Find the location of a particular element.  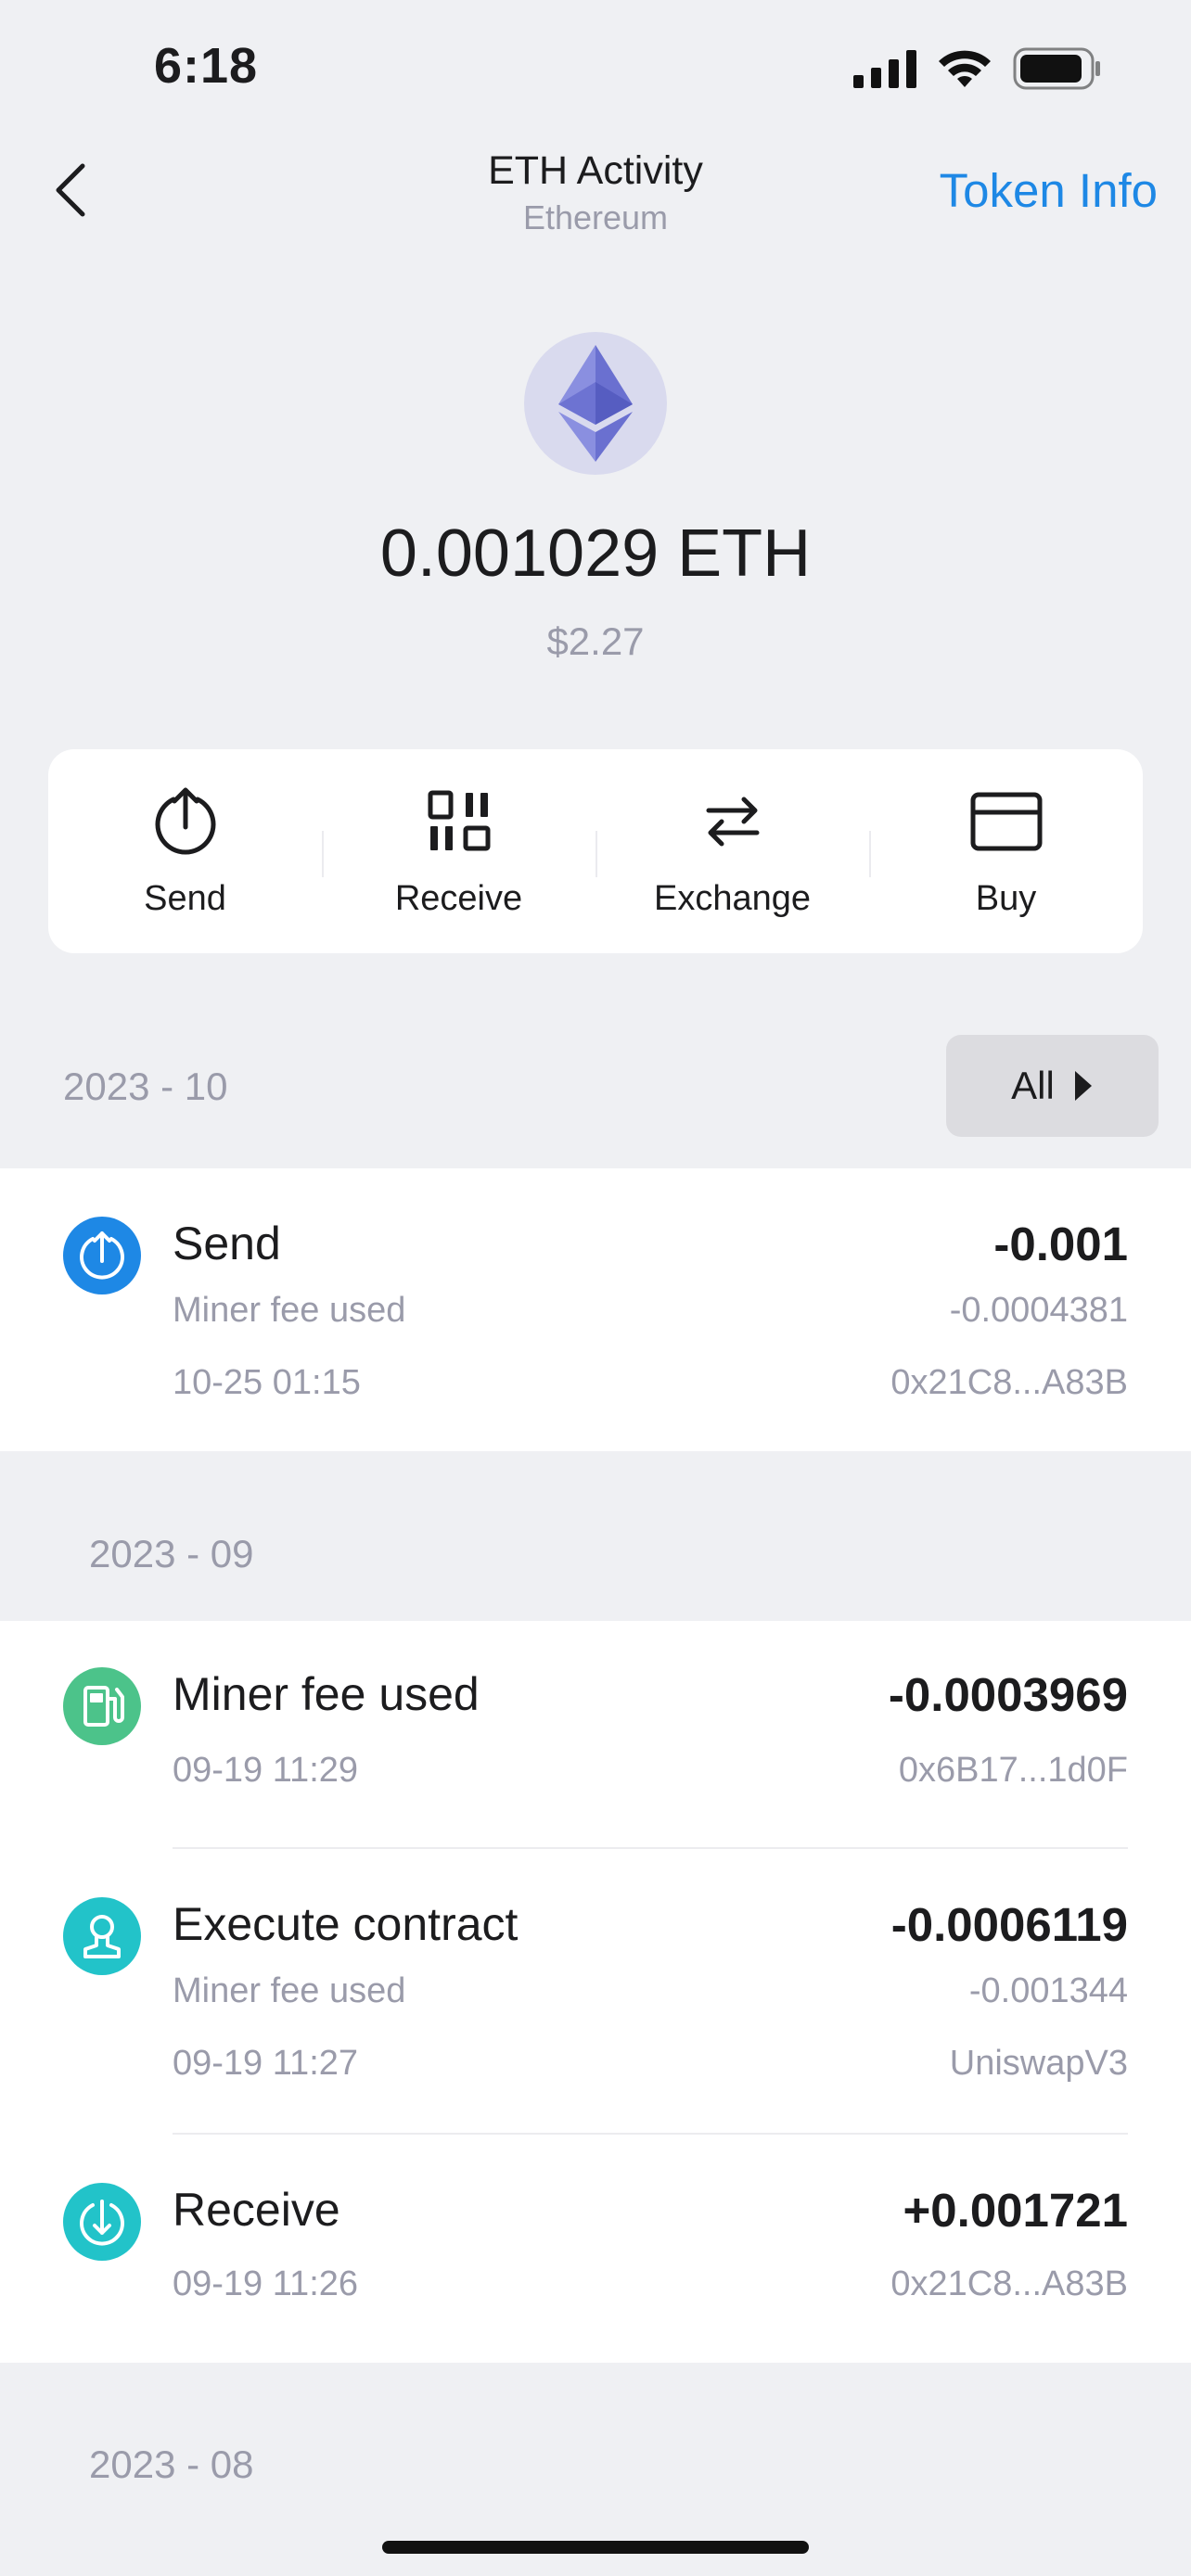

tx-fee: -0.0004381 is located at coordinates (1038, 1310).